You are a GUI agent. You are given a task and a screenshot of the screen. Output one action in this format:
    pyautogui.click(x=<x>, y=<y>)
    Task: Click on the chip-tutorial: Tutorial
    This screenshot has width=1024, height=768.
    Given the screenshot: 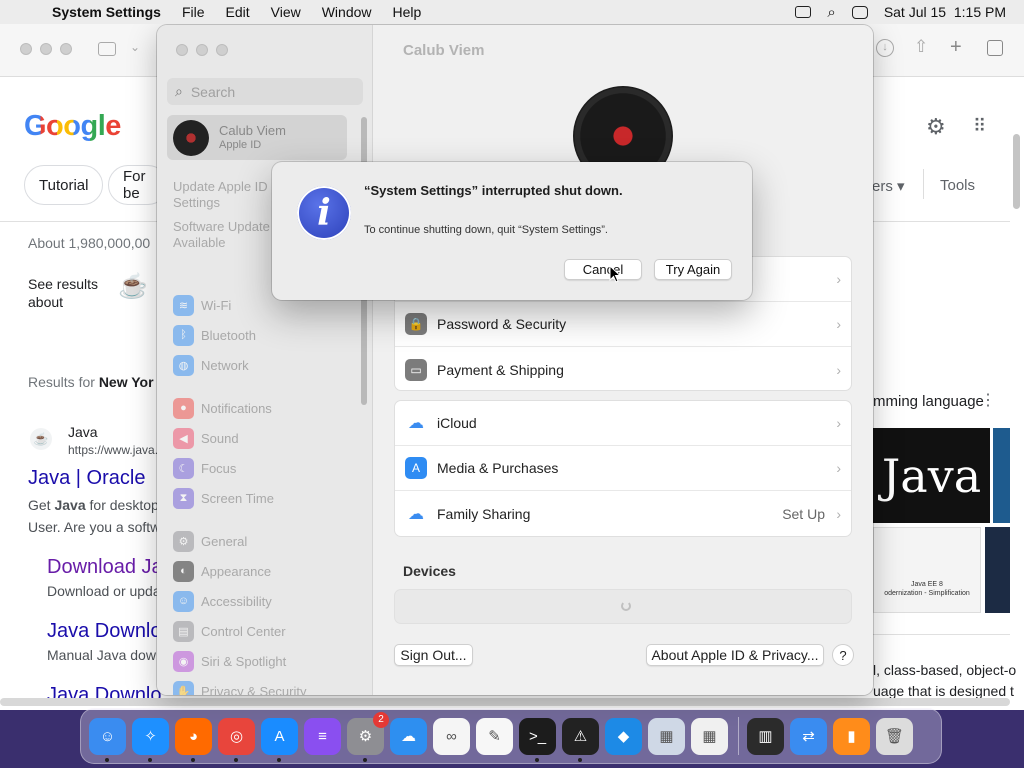 What is the action you would take?
    pyautogui.click(x=64, y=185)
    